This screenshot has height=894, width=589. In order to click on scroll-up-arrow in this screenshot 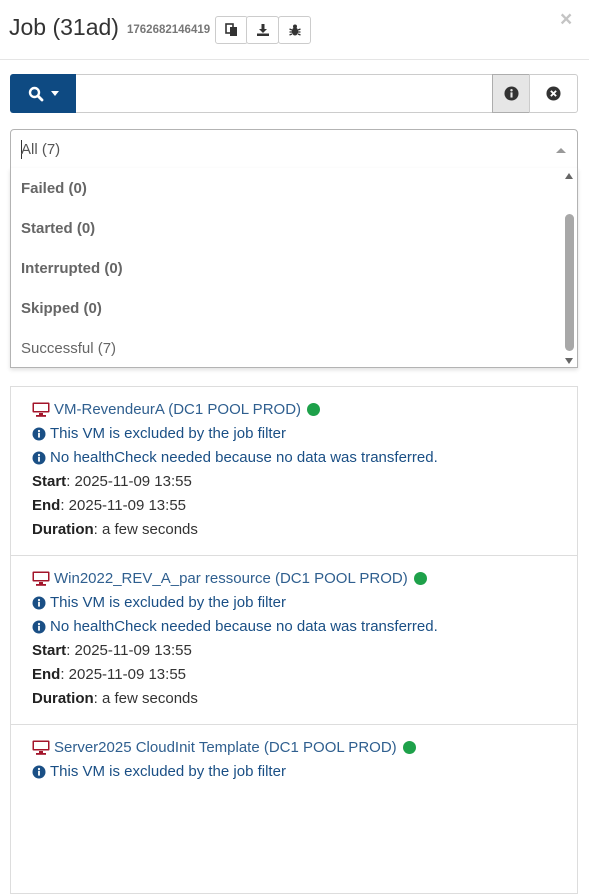, I will do `click(569, 176)`.